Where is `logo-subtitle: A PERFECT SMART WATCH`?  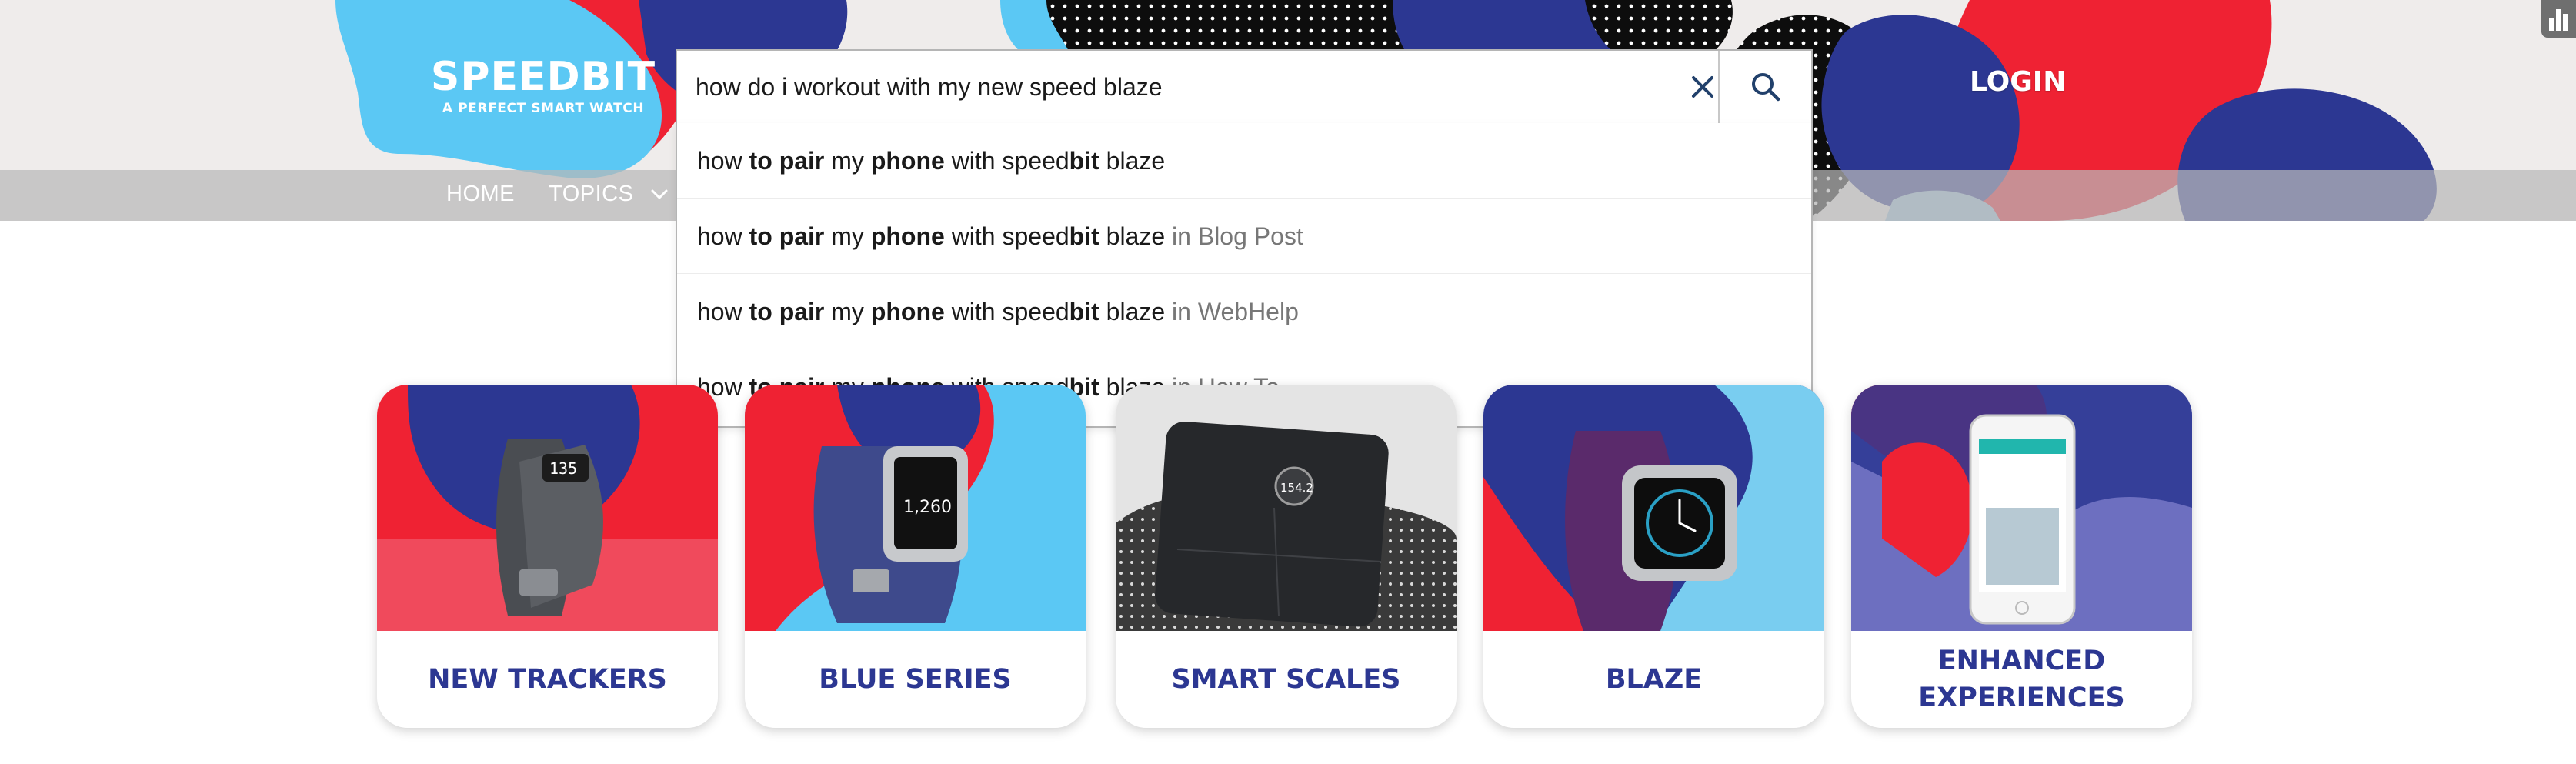
logo-subtitle: A PERFECT SMART WATCH is located at coordinates (544, 109).